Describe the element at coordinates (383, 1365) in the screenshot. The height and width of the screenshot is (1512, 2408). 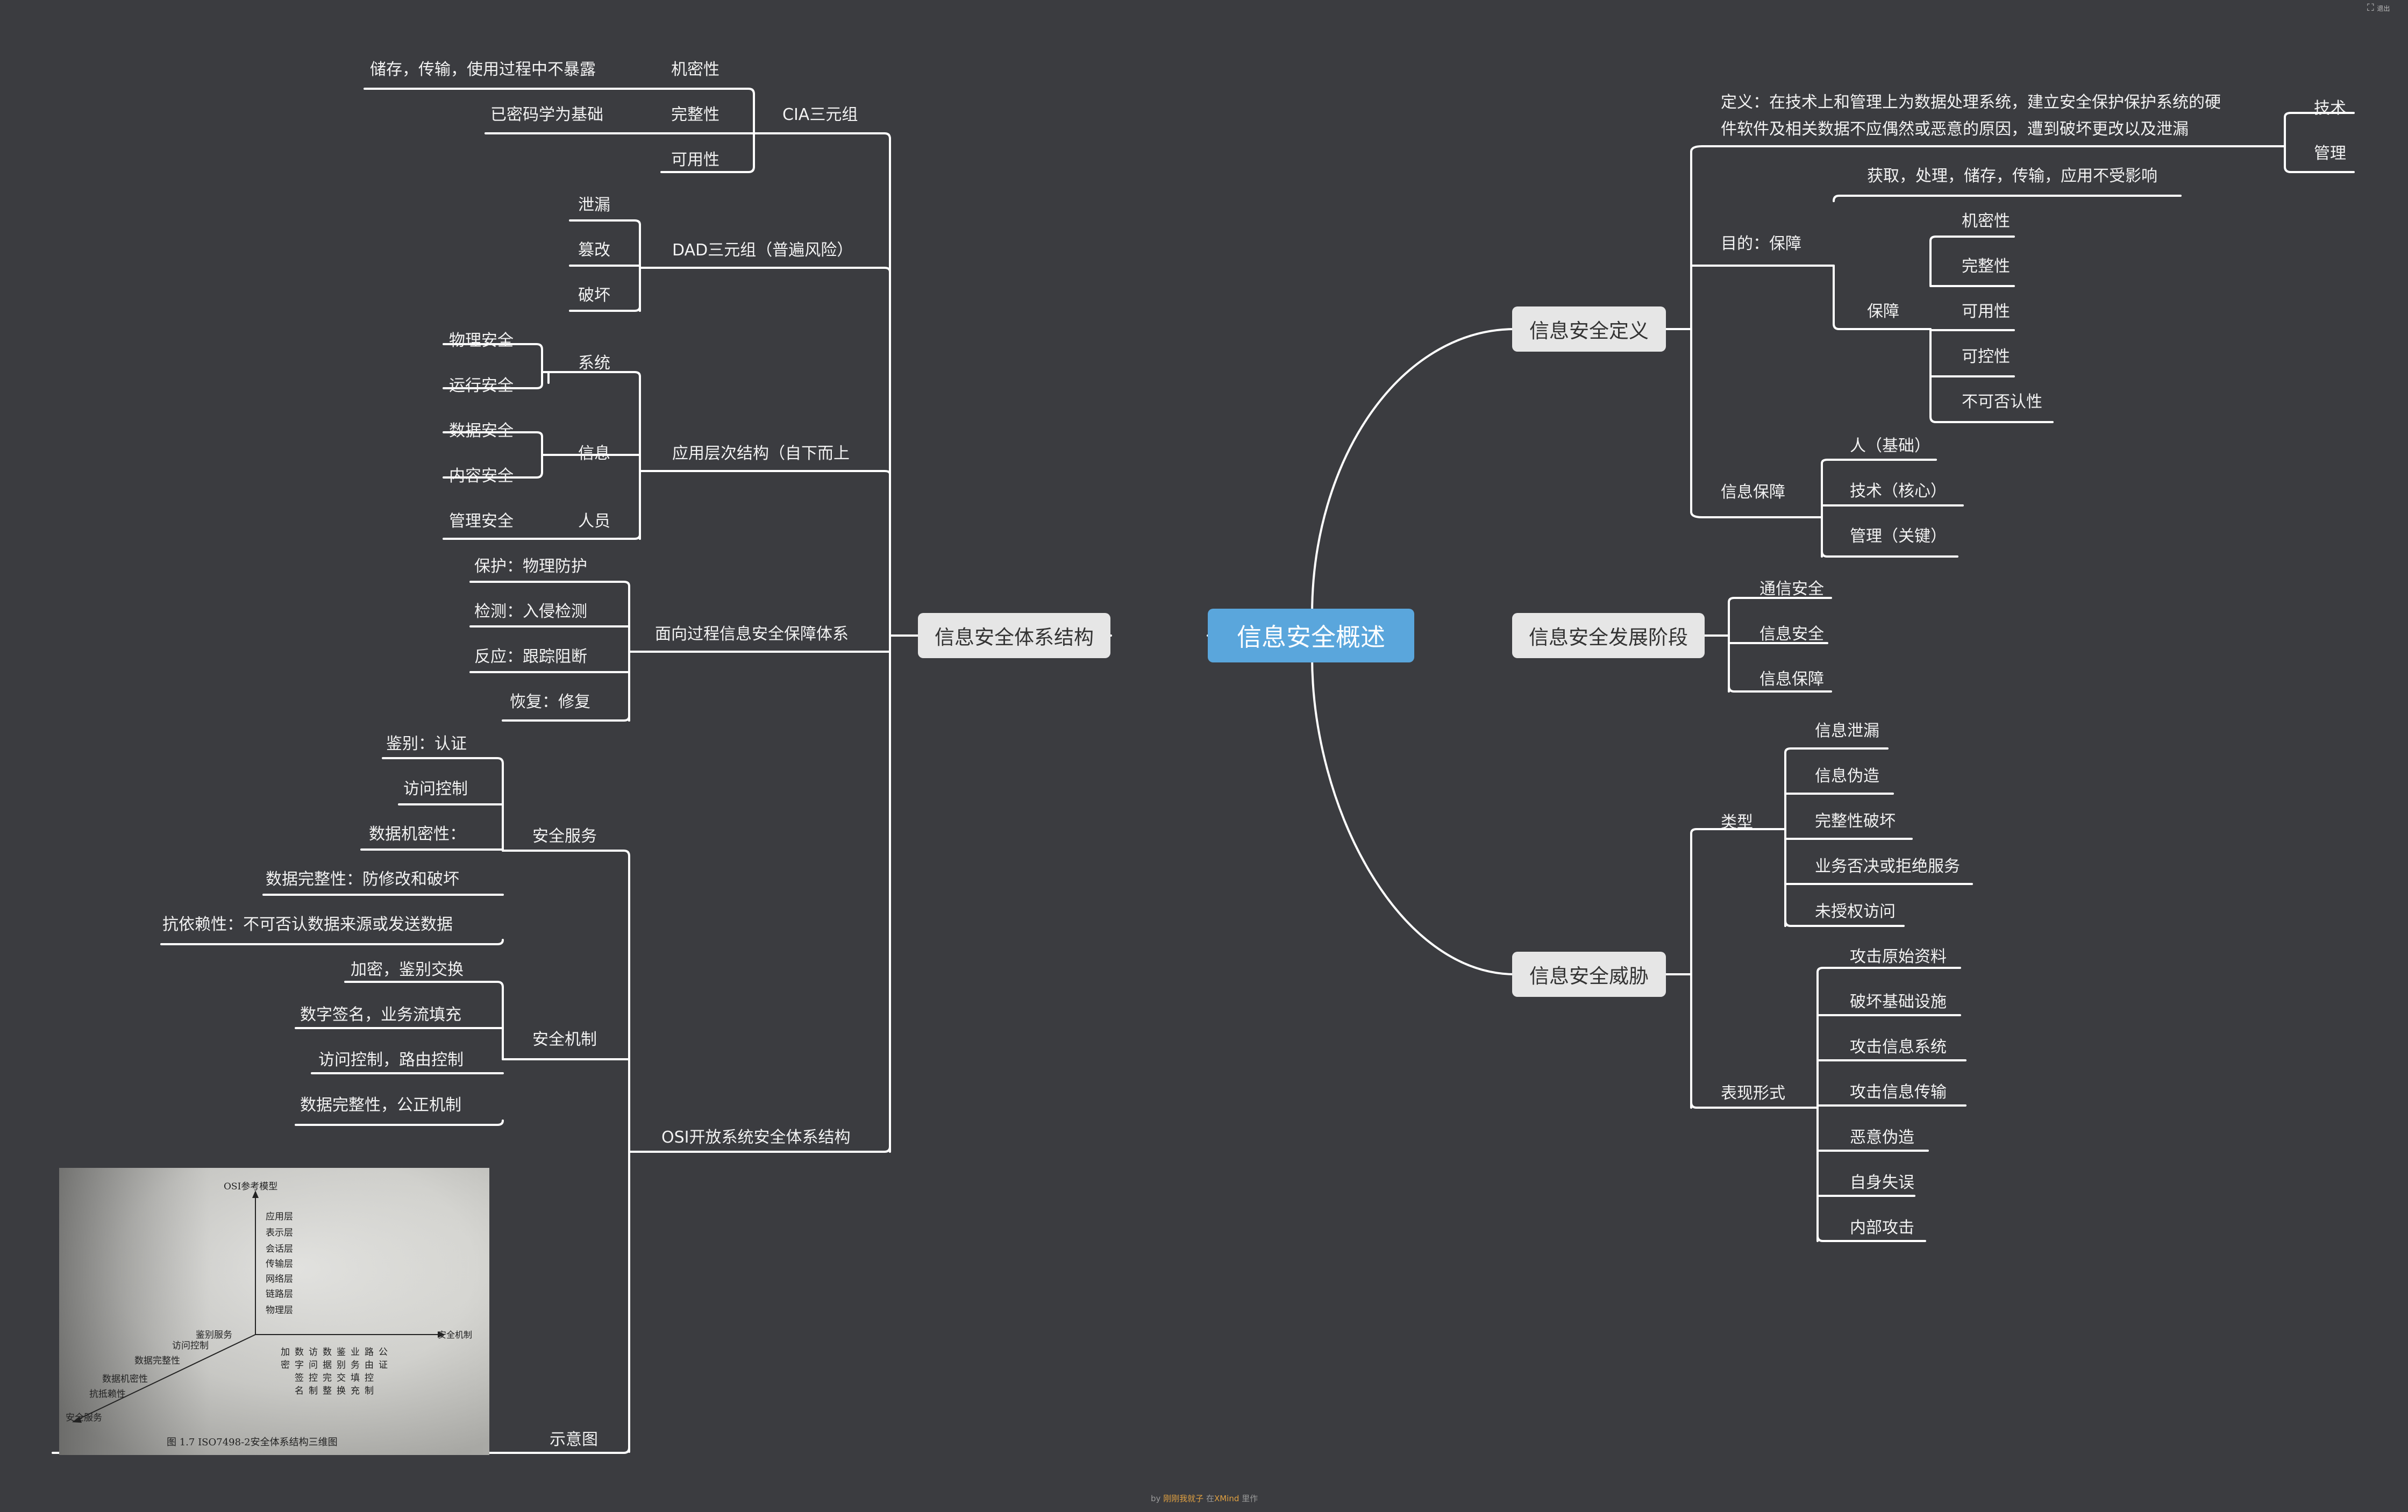
I see `figure-x-item-char: 证` at that location.